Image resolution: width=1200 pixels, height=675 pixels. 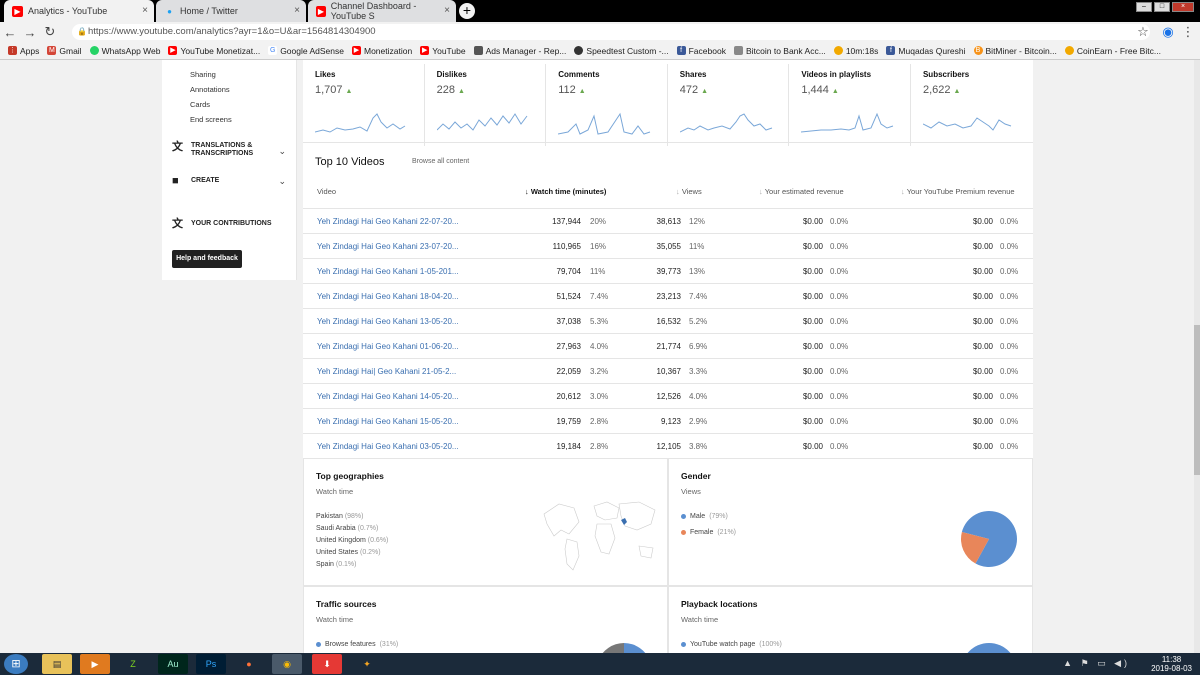 I want to click on extension-icon: ◉, so click(x=1168, y=32).